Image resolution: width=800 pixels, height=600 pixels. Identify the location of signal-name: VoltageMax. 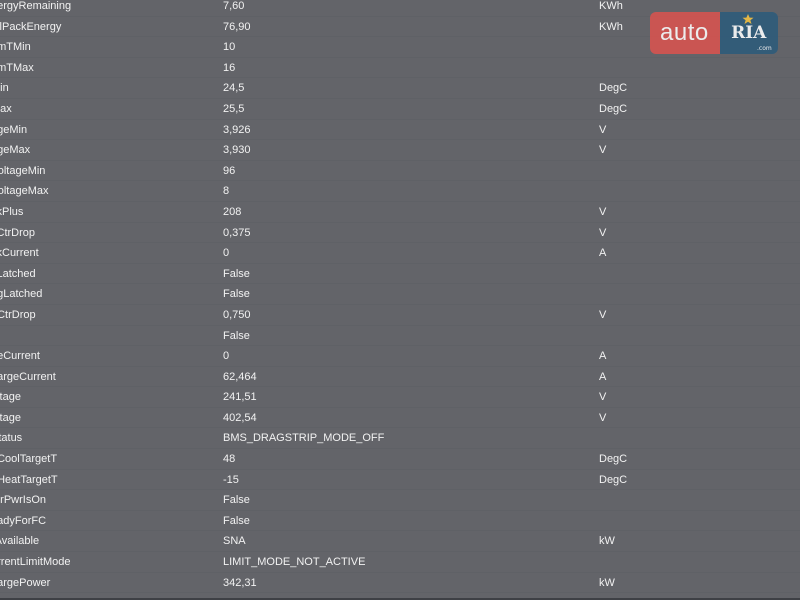
(24, 191).